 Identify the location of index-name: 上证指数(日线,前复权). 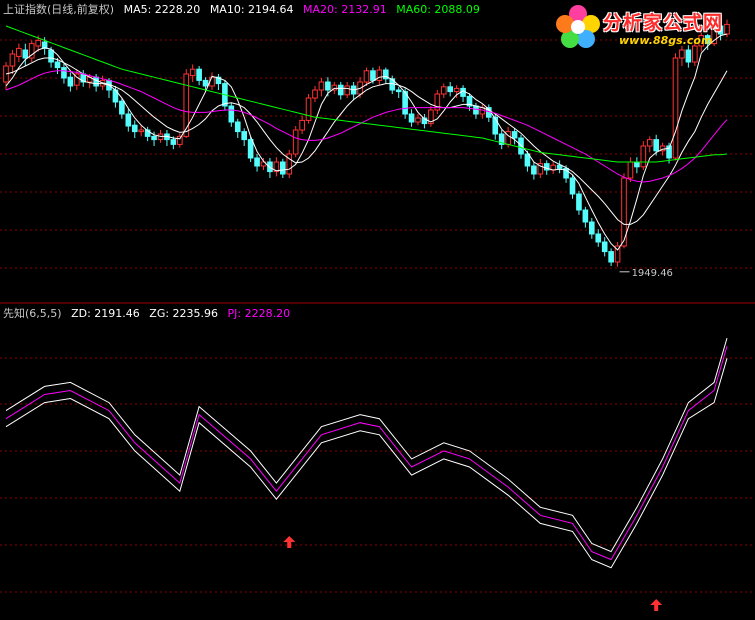
(59, 9).